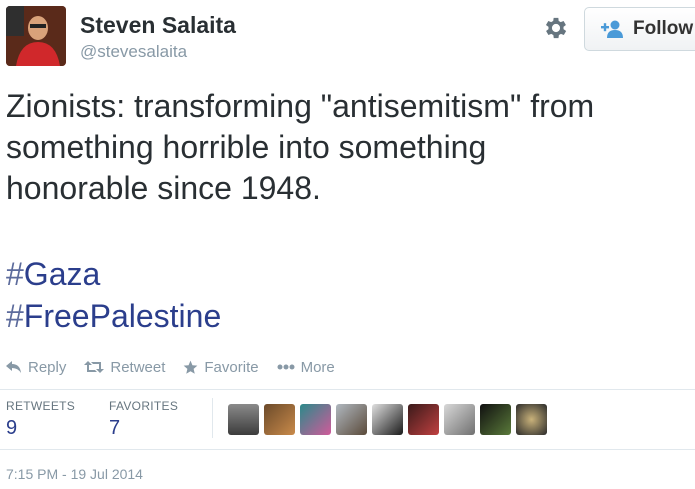  What do you see at coordinates (36, 36) in the screenshot?
I see `author-avatar` at bounding box center [36, 36].